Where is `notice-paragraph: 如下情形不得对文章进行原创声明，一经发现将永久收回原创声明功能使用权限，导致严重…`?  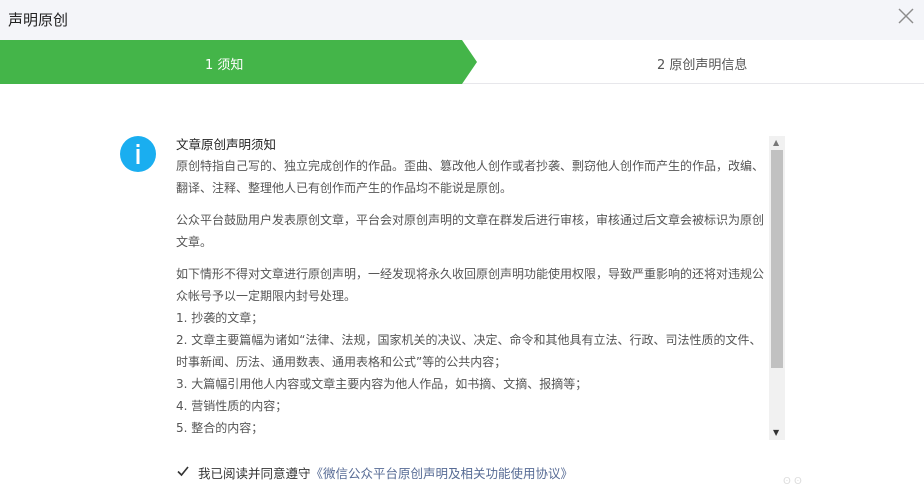
notice-paragraph: 如下情形不得对文章进行原创声明，一经发现将永久收回原创声明功能使用权限，导致严重… is located at coordinates (470, 285).